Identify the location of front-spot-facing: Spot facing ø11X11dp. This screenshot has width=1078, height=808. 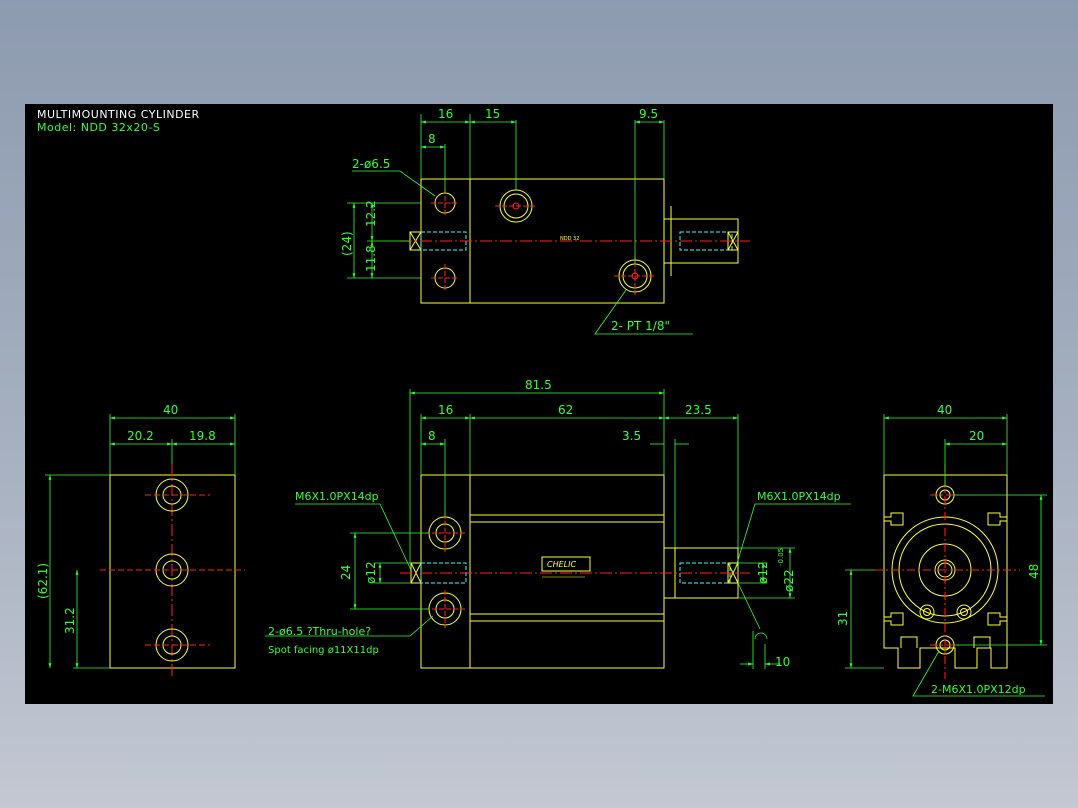
(323, 650).